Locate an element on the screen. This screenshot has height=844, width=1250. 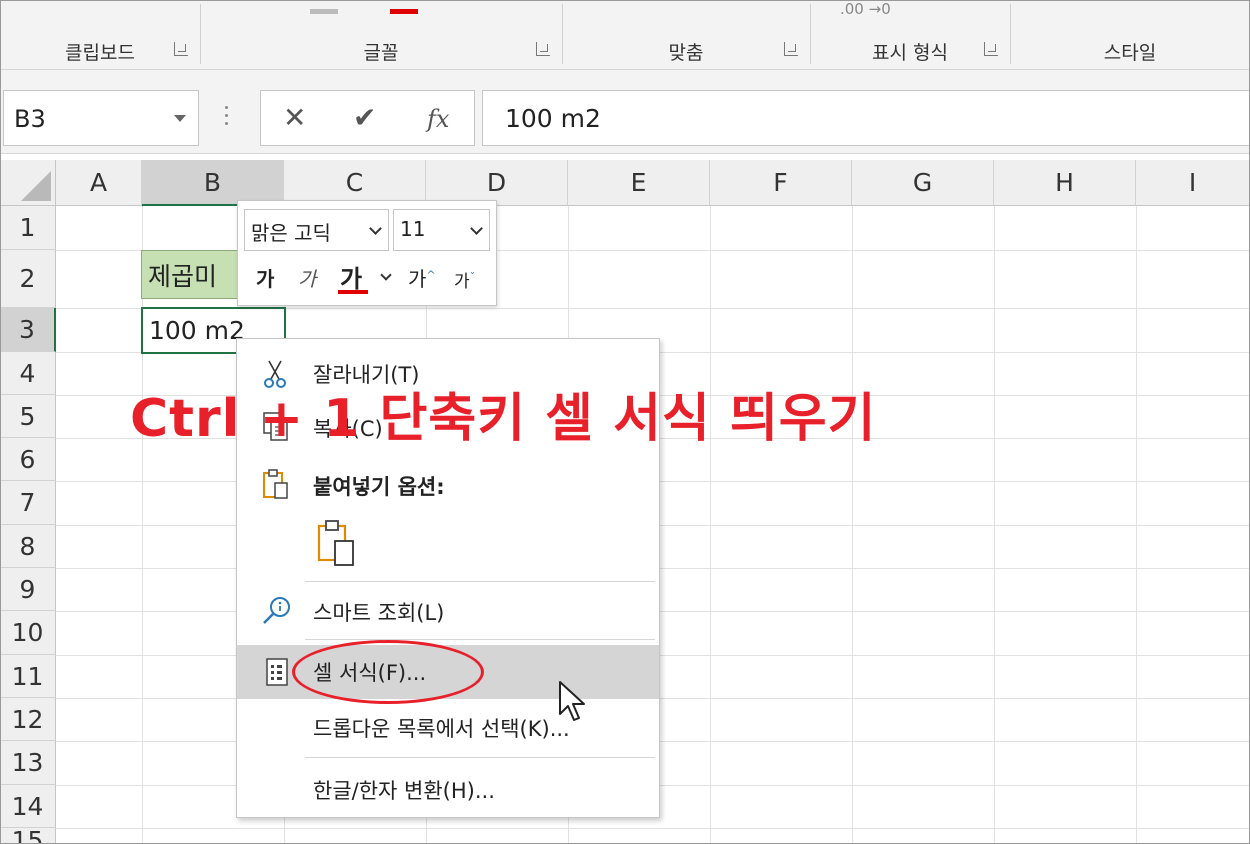
smart-lookup-icon is located at coordinates (276, 610).